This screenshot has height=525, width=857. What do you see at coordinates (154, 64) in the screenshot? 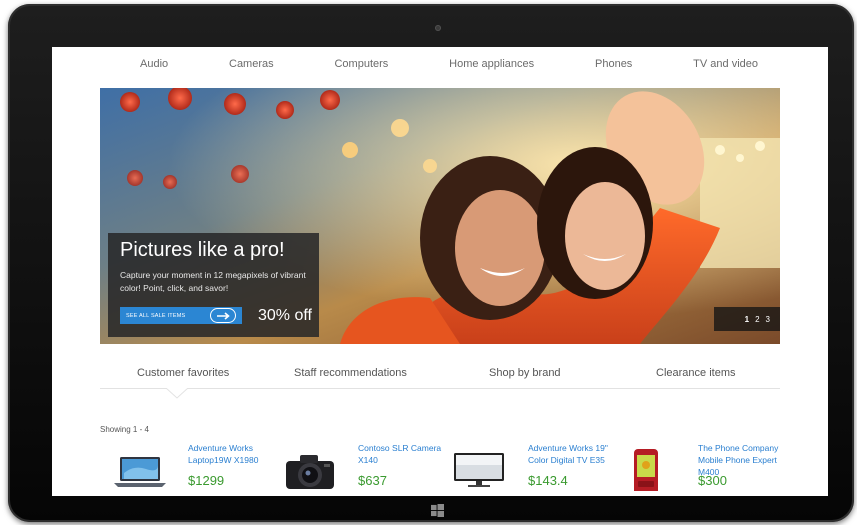
I see `nav-audio: Audio` at bounding box center [154, 64].